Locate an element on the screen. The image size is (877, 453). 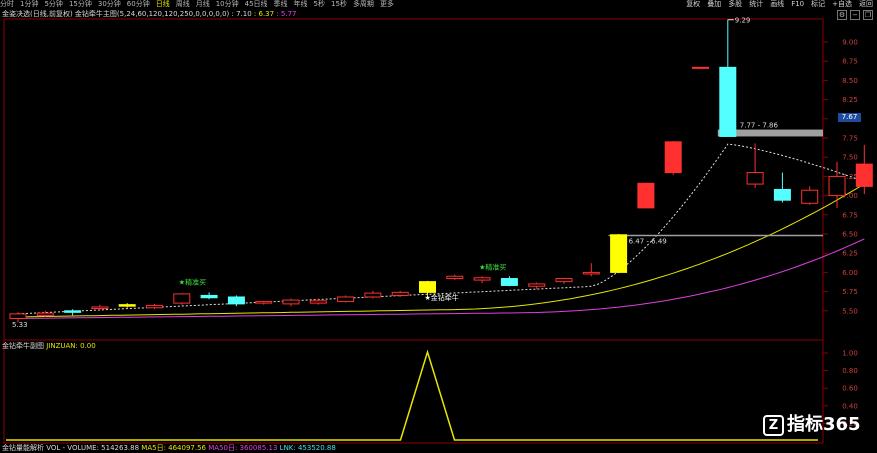
toolbar-button-4: 画线 is located at coordinates (777, 4).